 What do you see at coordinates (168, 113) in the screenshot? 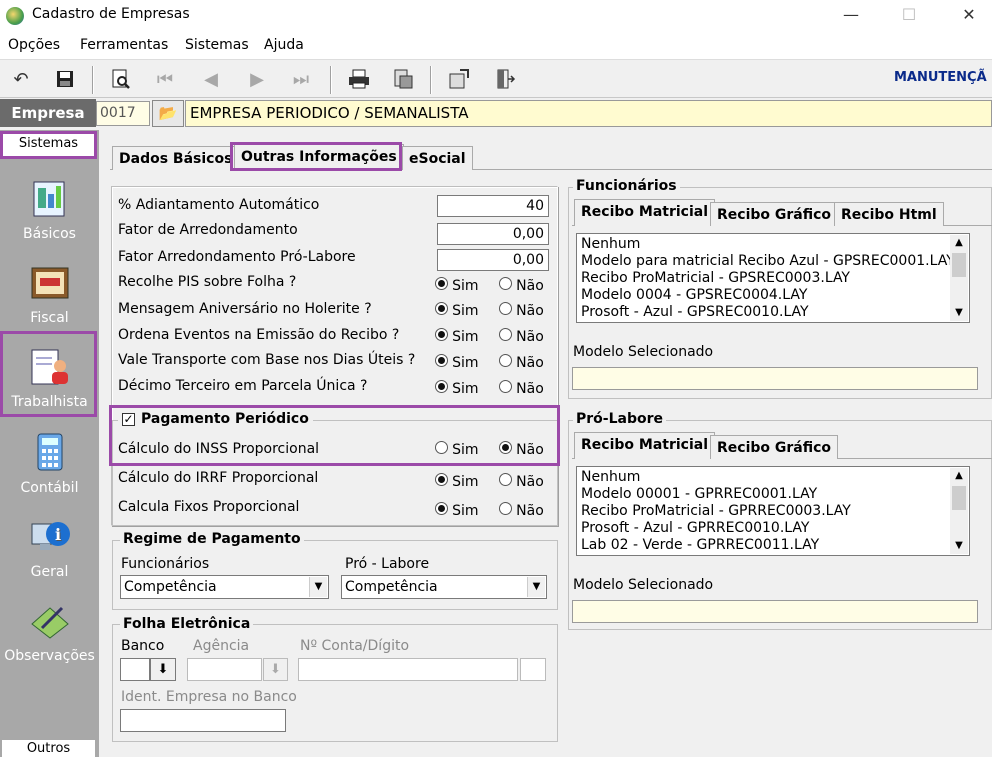
I see `open-folder-icon: 📂` at bounding box center [168, 113].